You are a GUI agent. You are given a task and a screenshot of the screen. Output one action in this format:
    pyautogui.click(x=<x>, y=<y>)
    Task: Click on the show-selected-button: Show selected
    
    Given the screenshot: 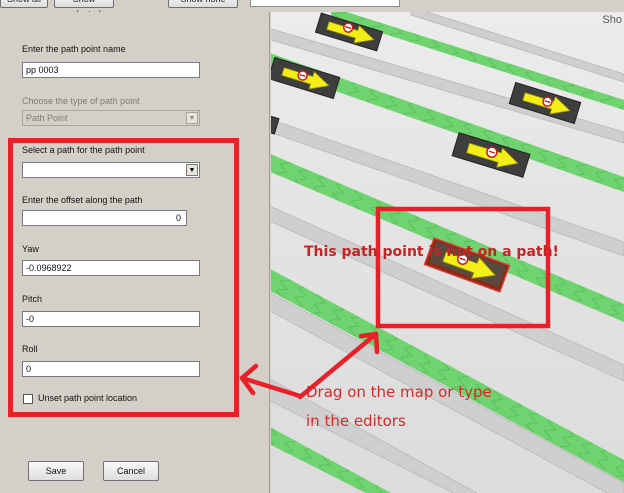 What is the action you would take?
    pyautogui.click(x=84, y=6)
    